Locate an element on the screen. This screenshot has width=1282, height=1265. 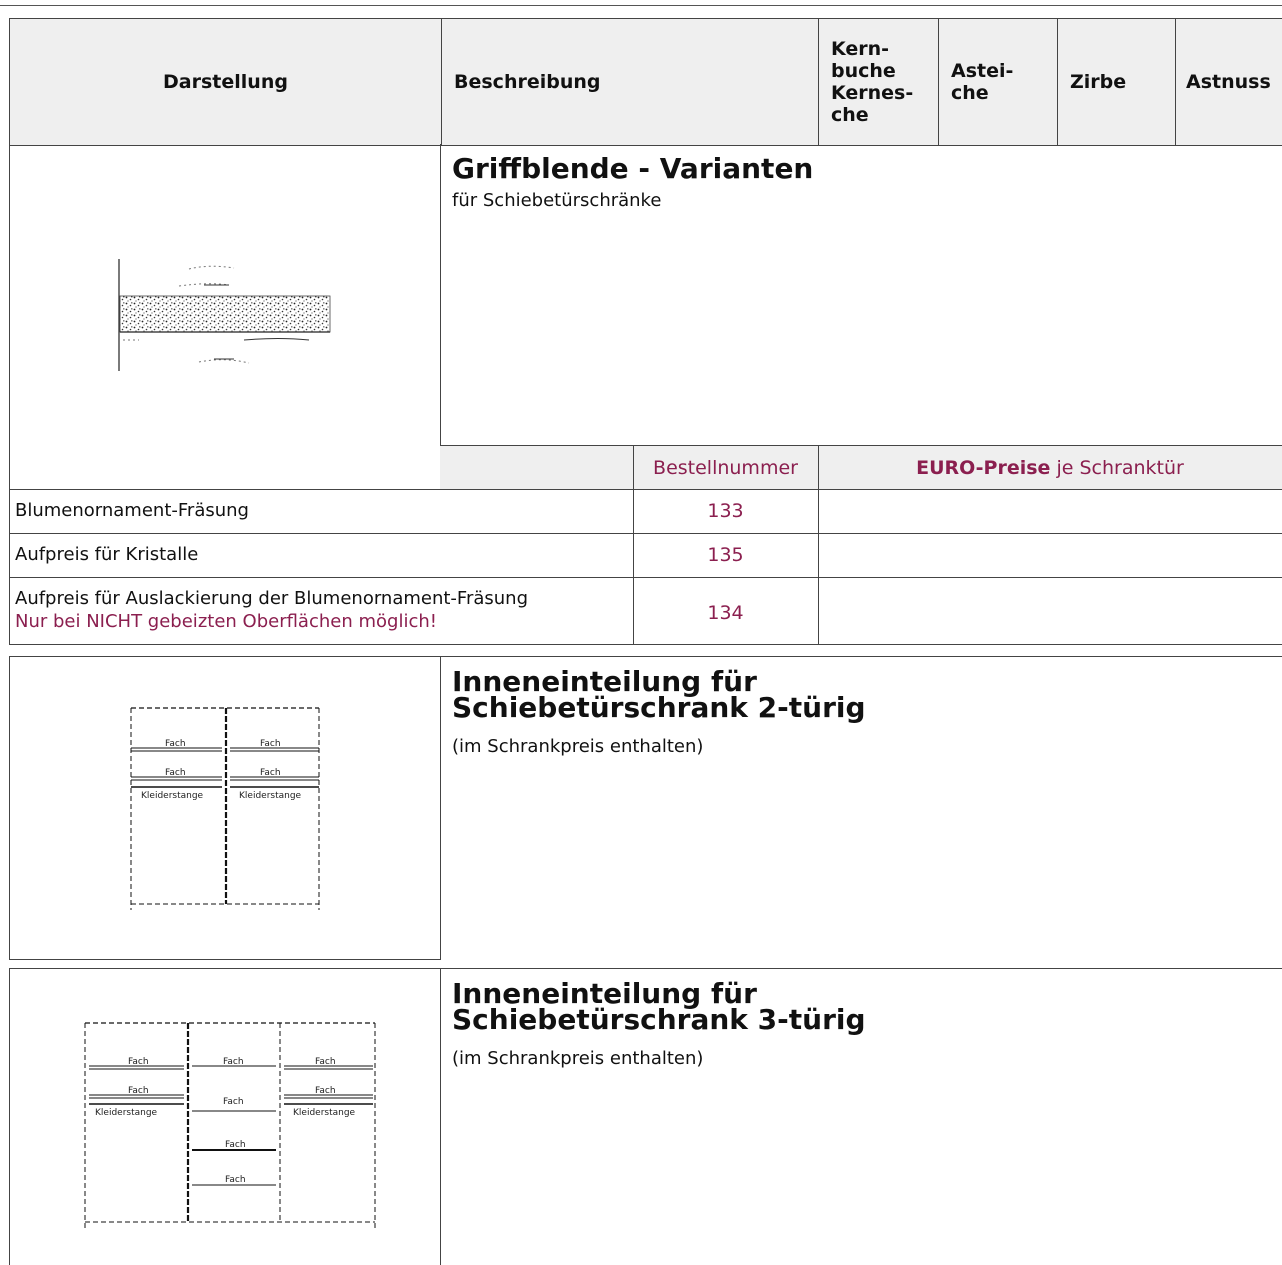
header-beschreibung: Beschreibung is located at coordinates (629, 82).